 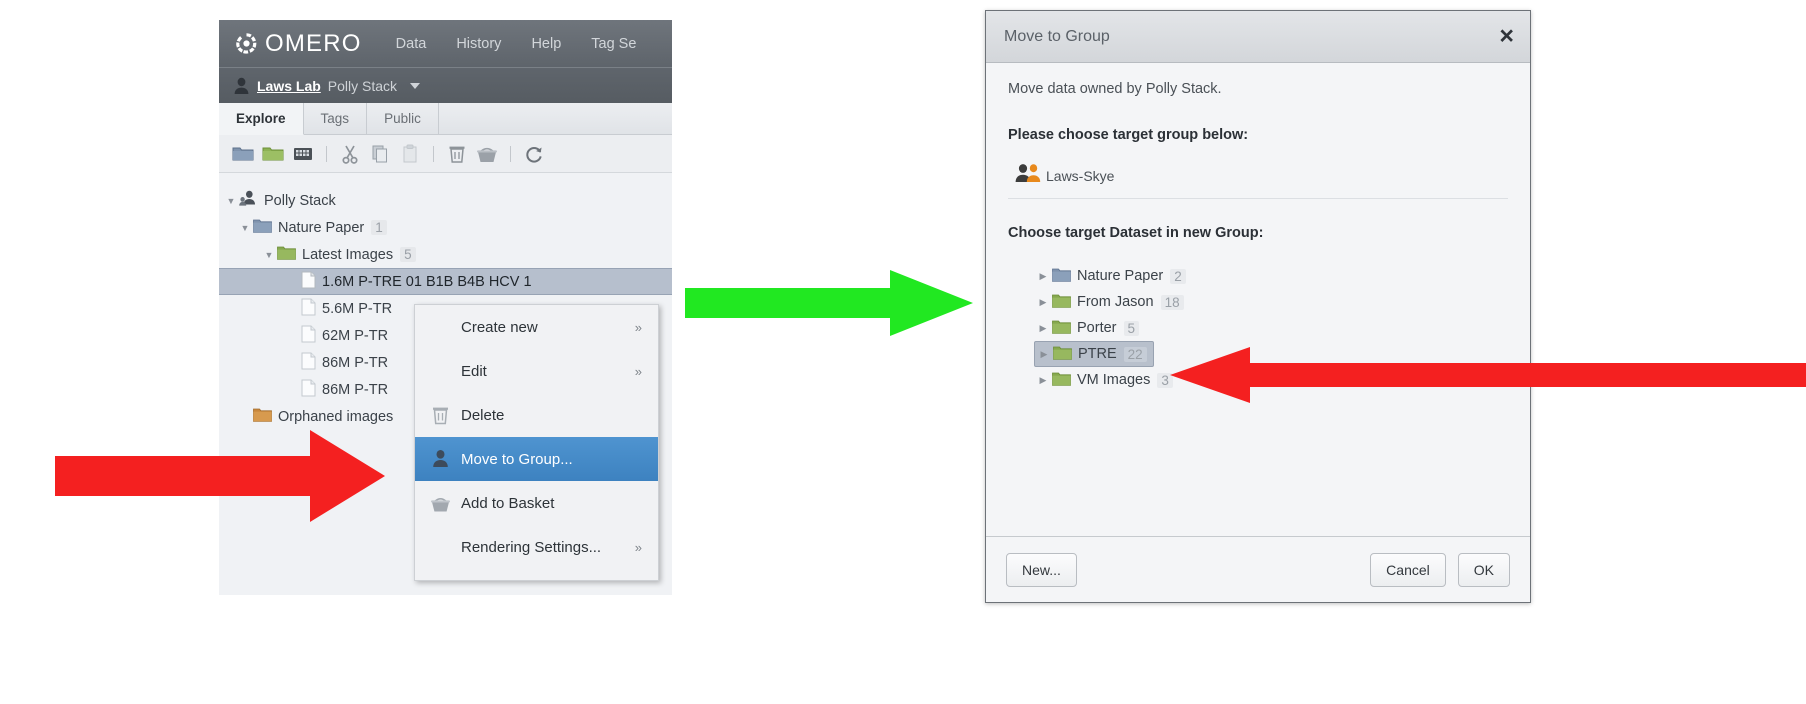 What do you see at coordinates (440, 415) in the screenshot?
I see `trash-icon` at bounding box center [440, 415].